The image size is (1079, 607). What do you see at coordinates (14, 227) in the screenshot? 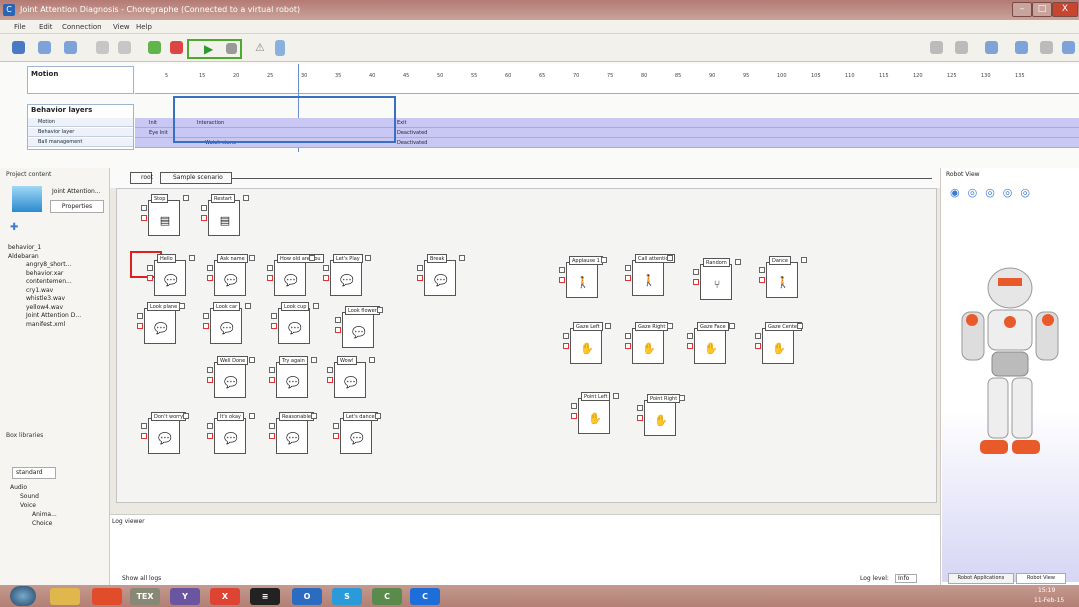
I see `add-icon: ✚` at bounding box center [14, 227].